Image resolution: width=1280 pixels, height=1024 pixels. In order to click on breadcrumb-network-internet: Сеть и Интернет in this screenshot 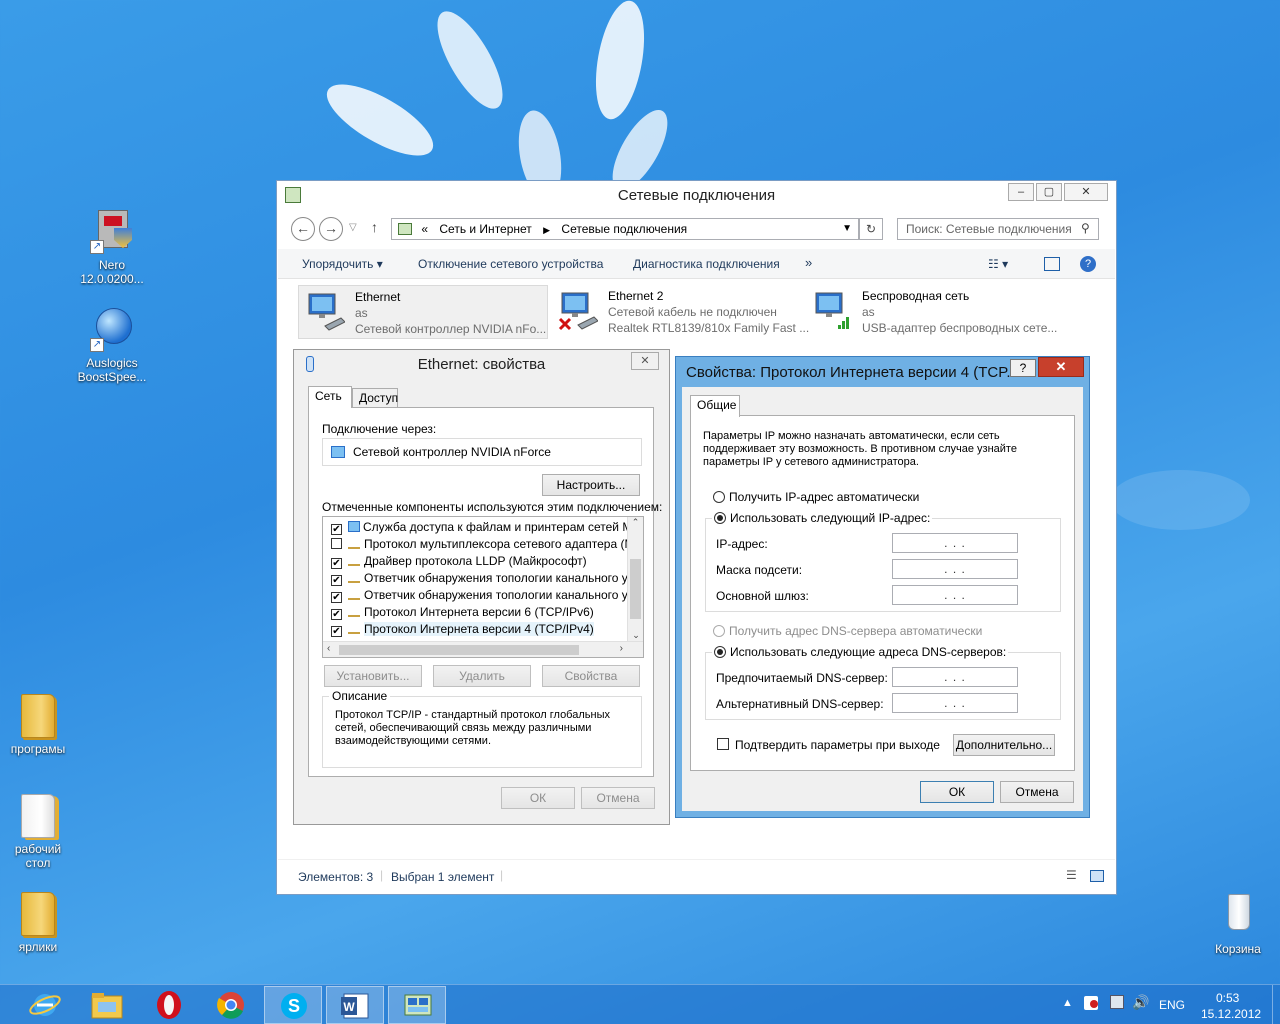, I will do `click(485, 229)`.